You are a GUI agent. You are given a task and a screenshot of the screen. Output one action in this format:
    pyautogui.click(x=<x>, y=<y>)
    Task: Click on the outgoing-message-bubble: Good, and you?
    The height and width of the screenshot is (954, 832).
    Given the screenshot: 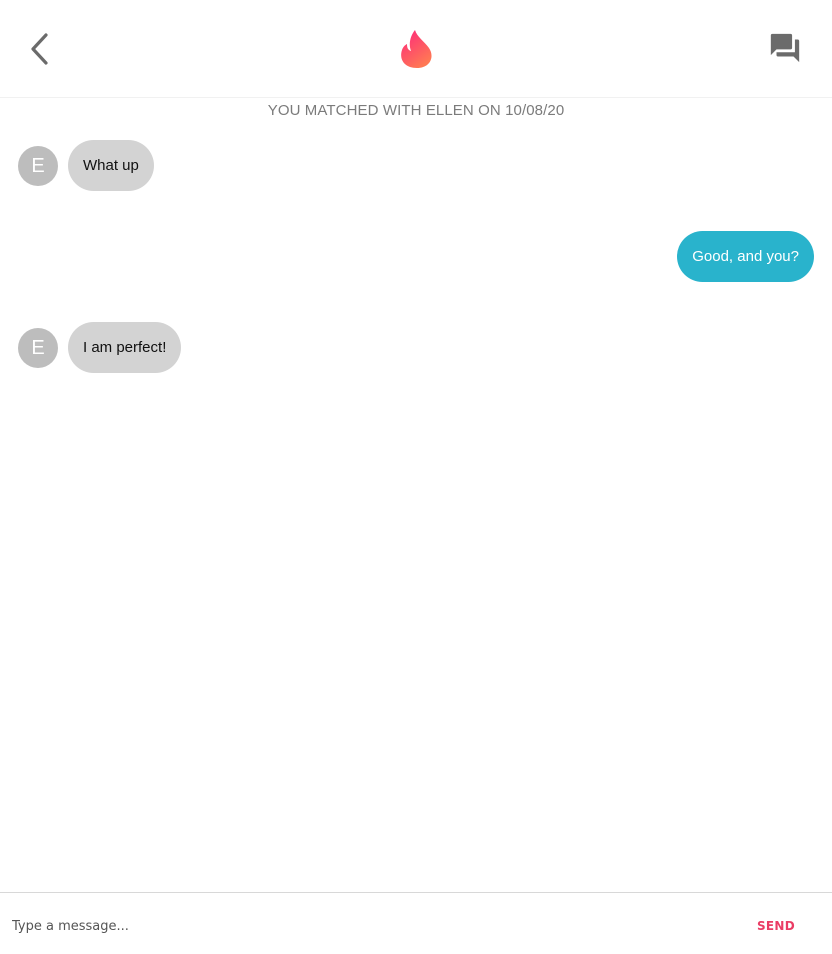 What is the action you would take?
    pyautogui.click(x=745, y=256)
    